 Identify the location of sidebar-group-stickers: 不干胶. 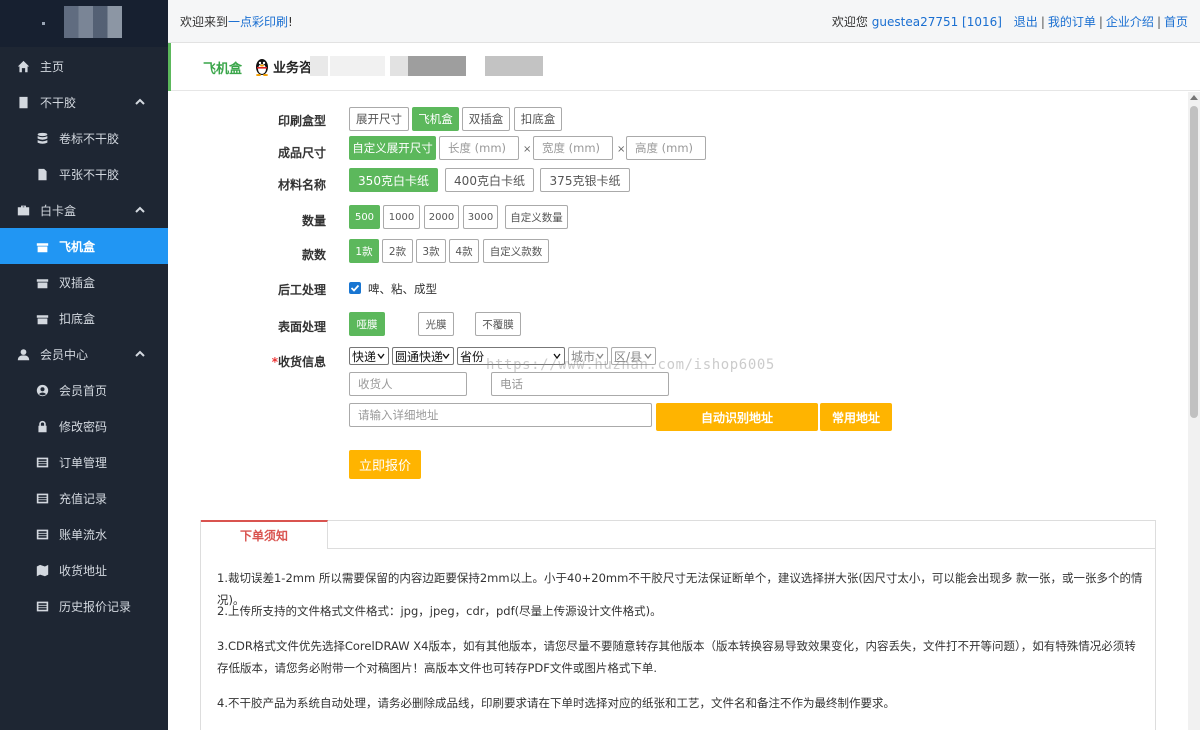
(84, 102).